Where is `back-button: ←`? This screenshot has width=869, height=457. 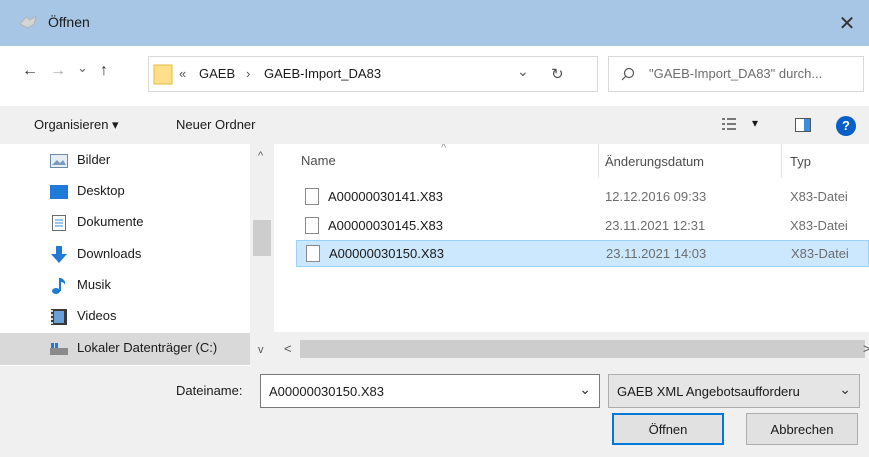 back-button: ← is located at coordinates (30, 71).